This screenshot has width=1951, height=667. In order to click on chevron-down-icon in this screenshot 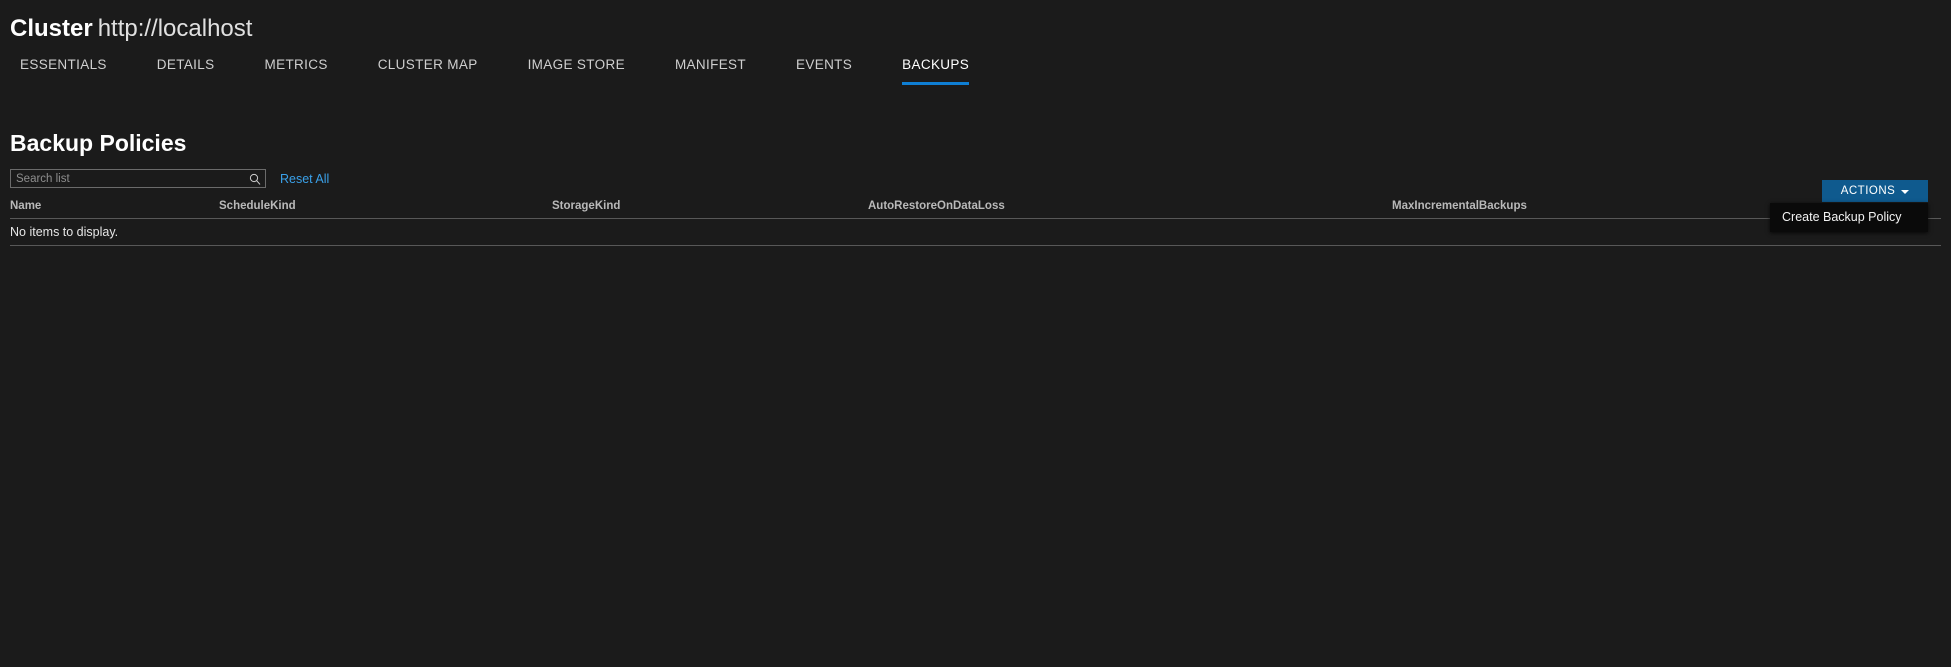, I will do `click(1905, 192)`.